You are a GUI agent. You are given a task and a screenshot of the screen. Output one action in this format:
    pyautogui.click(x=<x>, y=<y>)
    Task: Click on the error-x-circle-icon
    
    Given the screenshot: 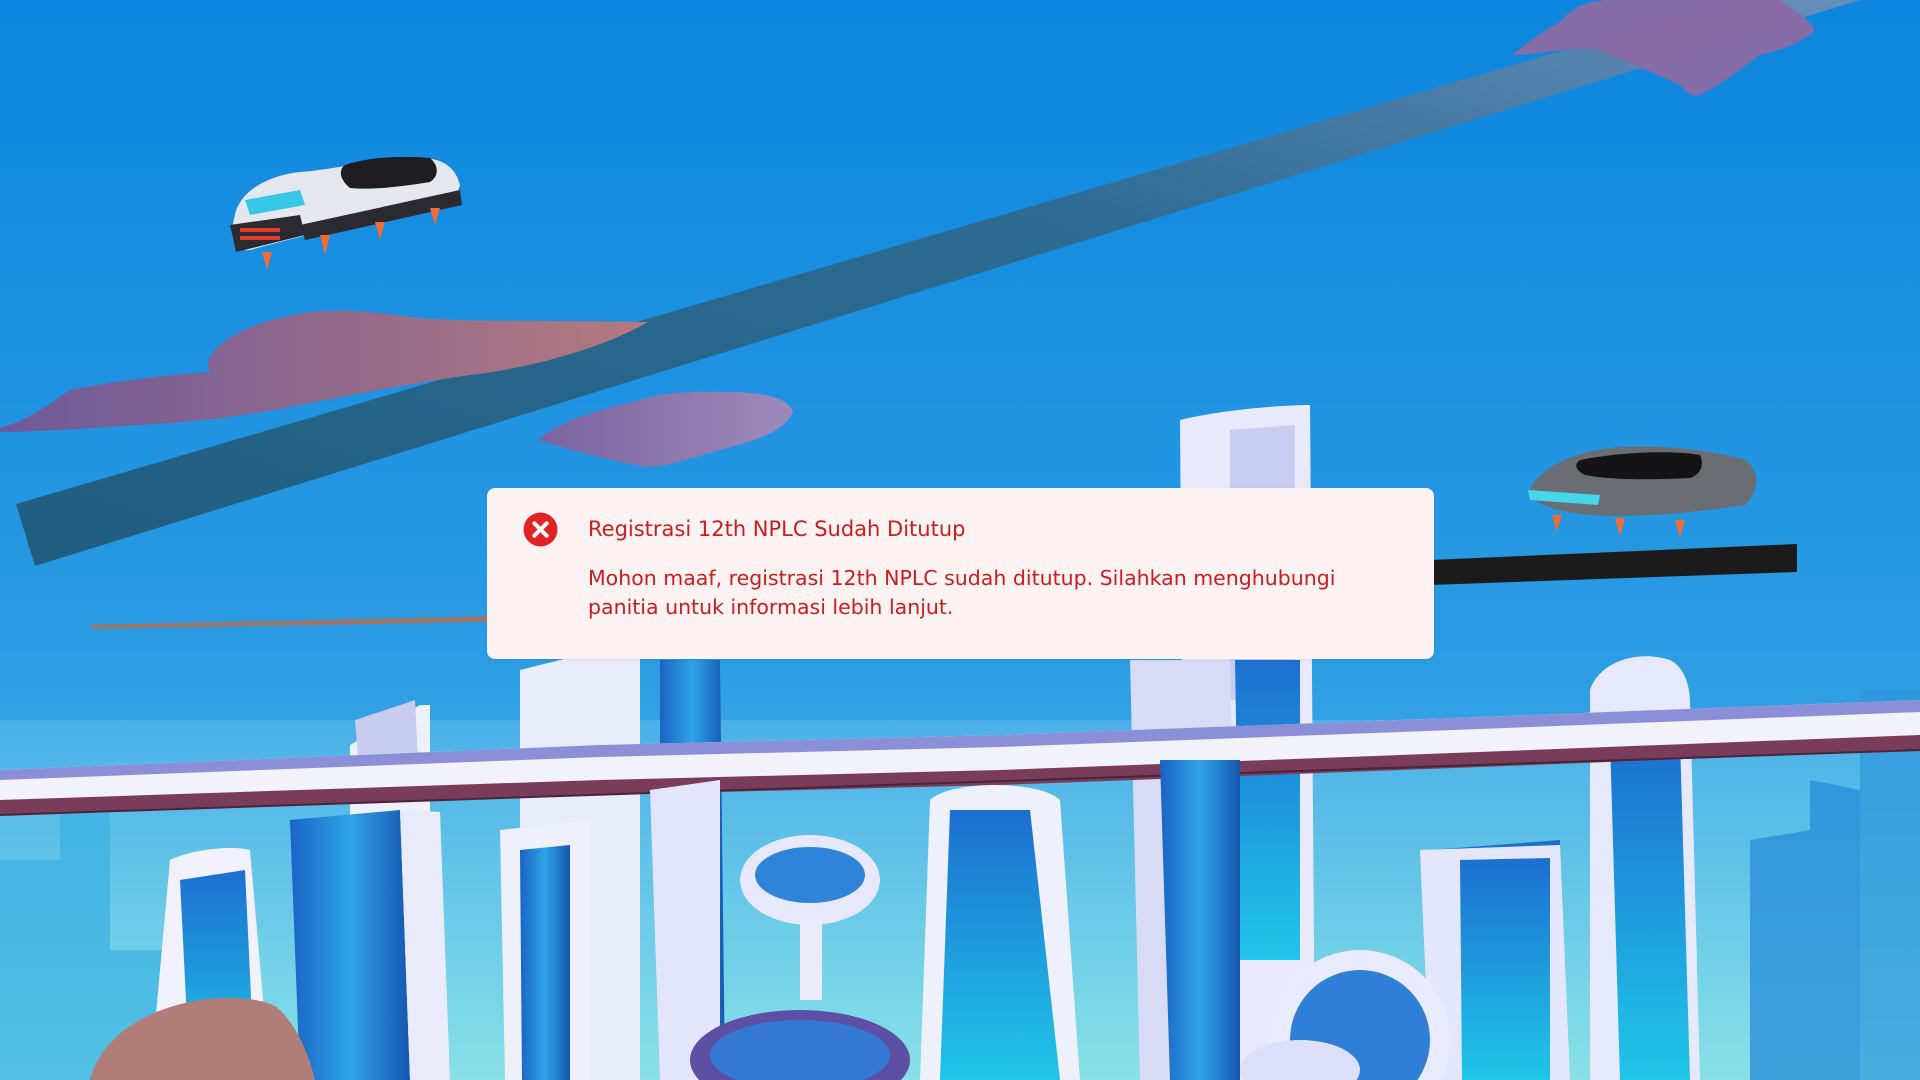 What is the action you would take?
    pyautogui.click(x=540, y=529)
    